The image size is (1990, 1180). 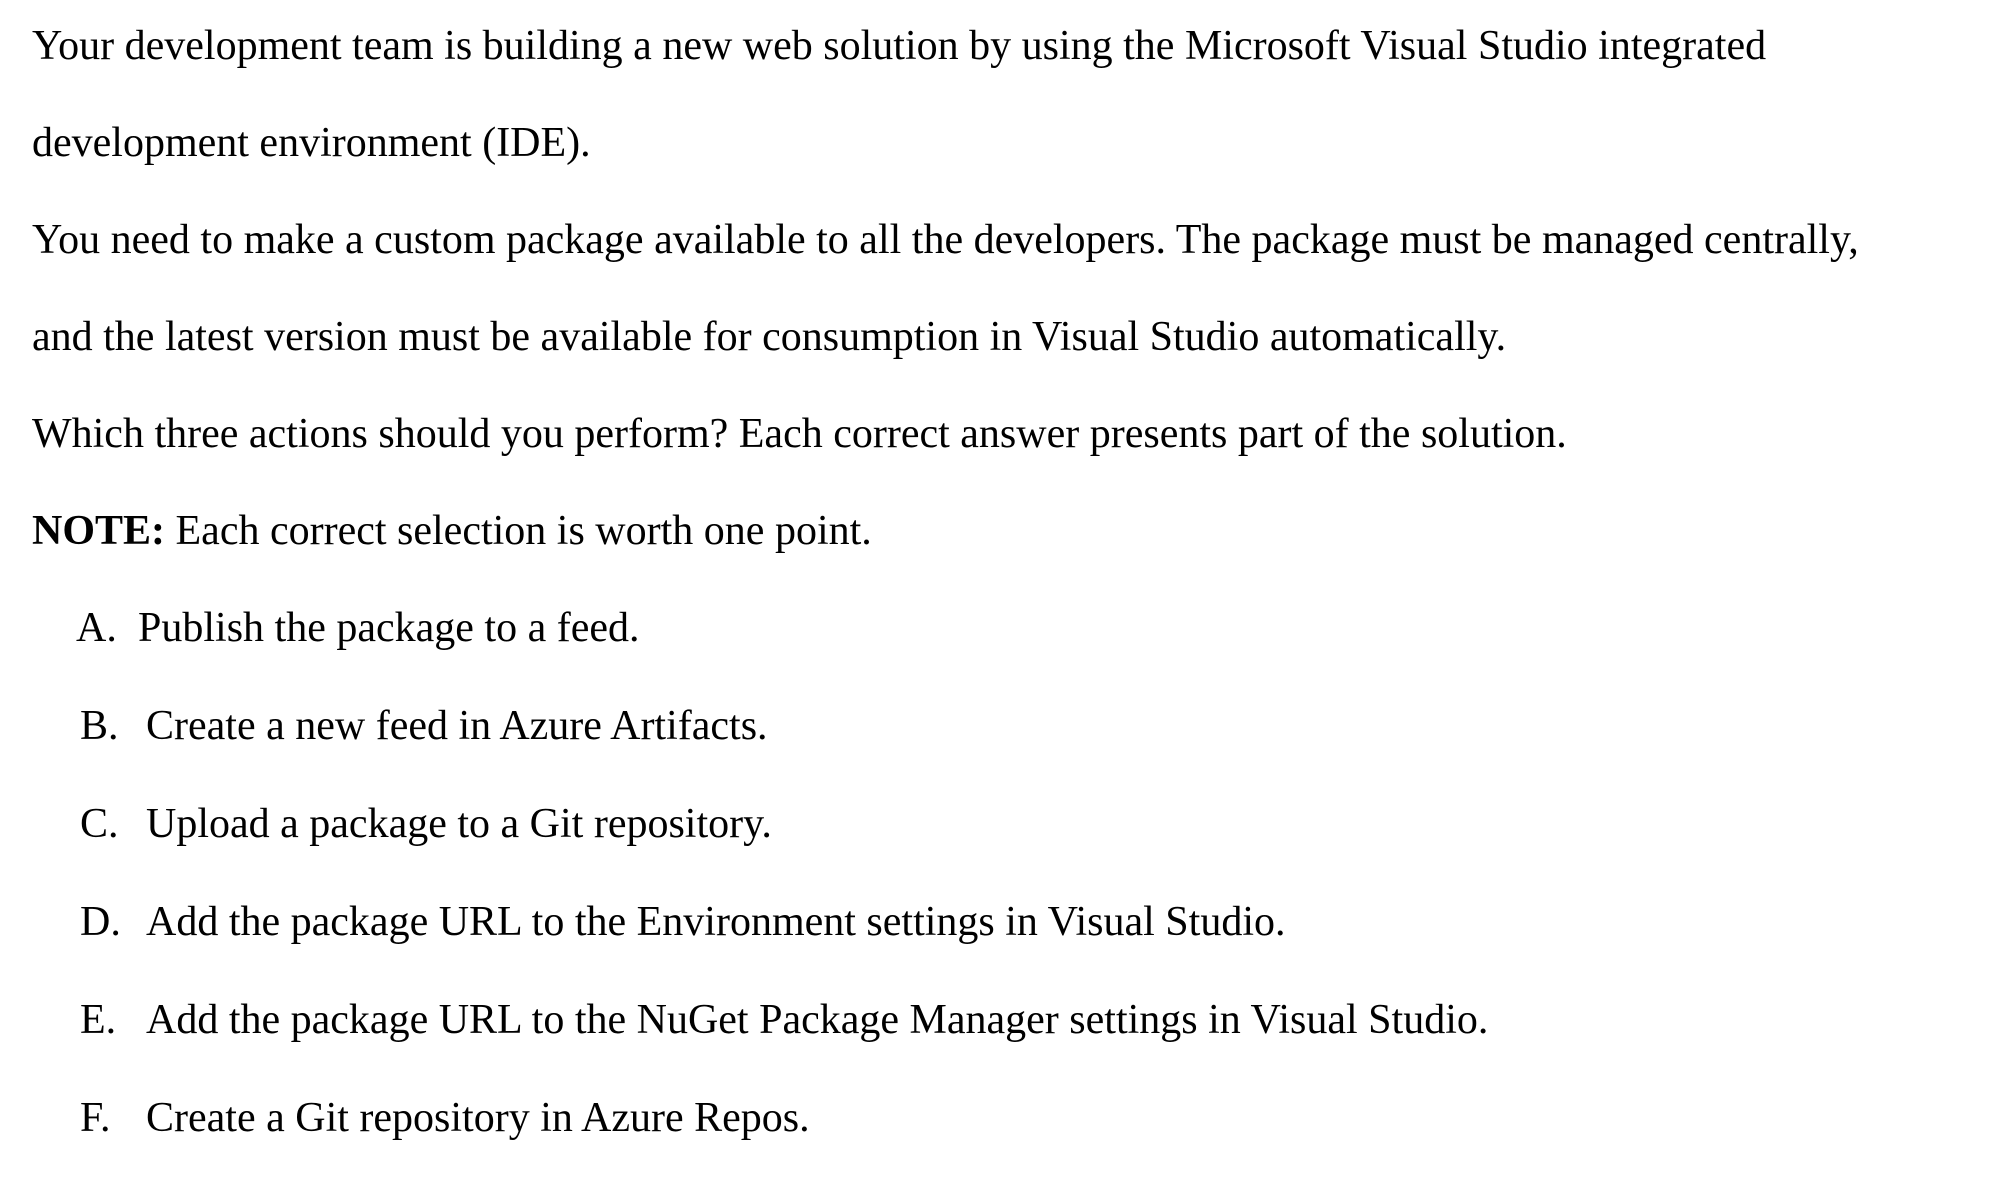 I want to click on option-b: B. Create a new feed in Azure Artifacts., so click(x=980, y=726).